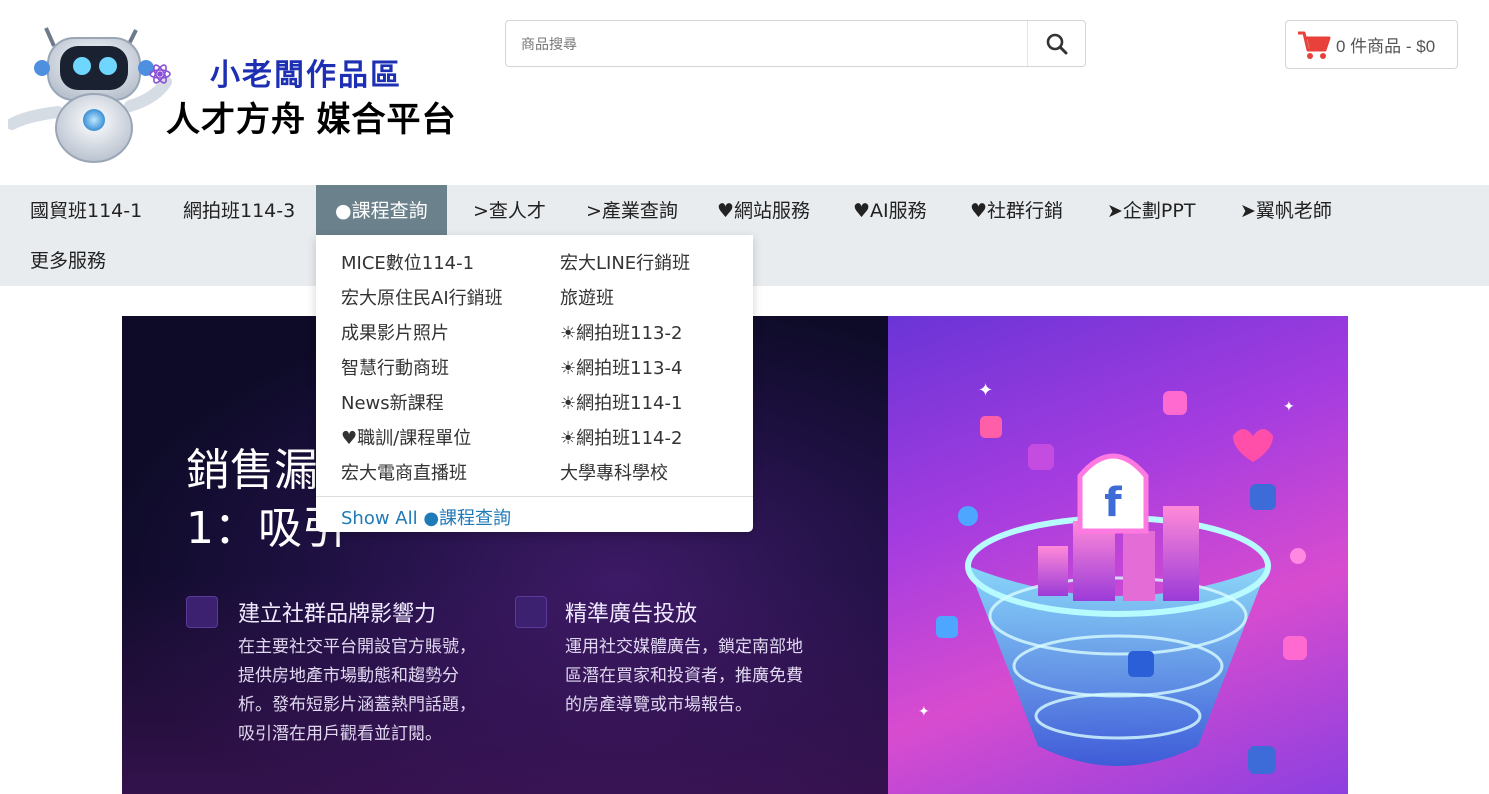 Image resolution: width=1489 pixels, height=794 pixels. Describe the element at coordinates (392, 402) in the screenshot. I see `dropdown-item: News新課程` at that location.